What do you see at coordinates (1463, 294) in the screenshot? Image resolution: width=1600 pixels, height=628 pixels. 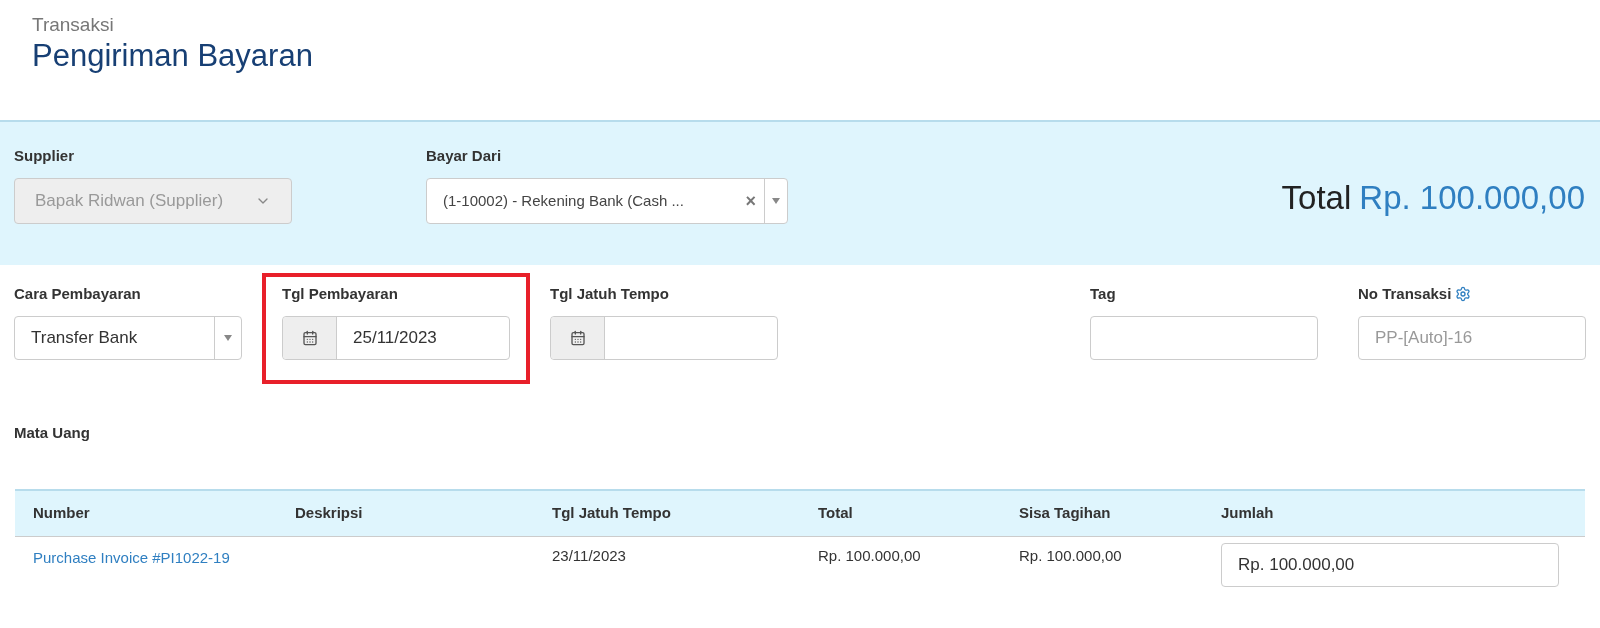 I see `settings-icon` at bounding box center [1463, 294].